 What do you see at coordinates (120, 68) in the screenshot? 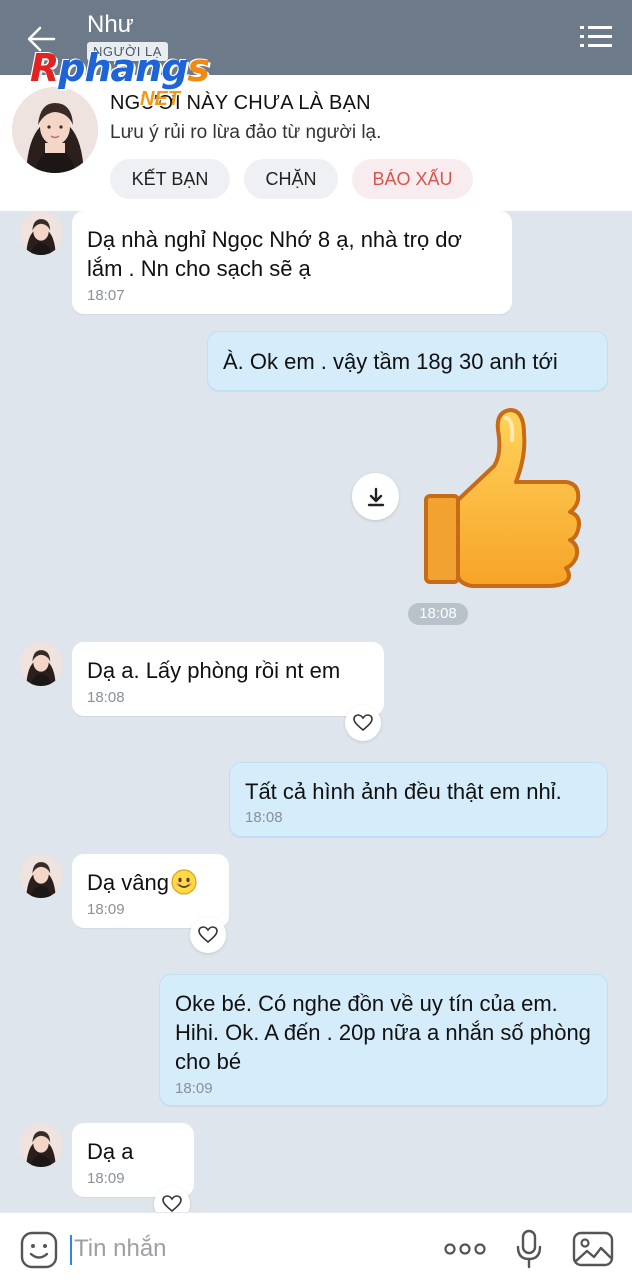
I see `watermark-logo: Rphangs` at bounding box center [120, 68].